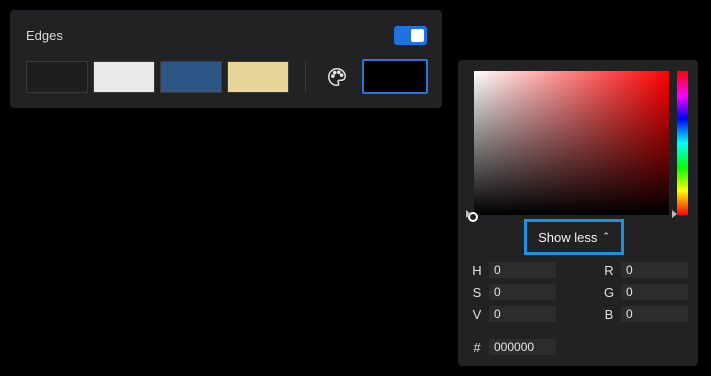 The image size is (711, 376). Describe the element at coordinates (477, 347) in the screenshot. I see `hex-label: #` at that location.